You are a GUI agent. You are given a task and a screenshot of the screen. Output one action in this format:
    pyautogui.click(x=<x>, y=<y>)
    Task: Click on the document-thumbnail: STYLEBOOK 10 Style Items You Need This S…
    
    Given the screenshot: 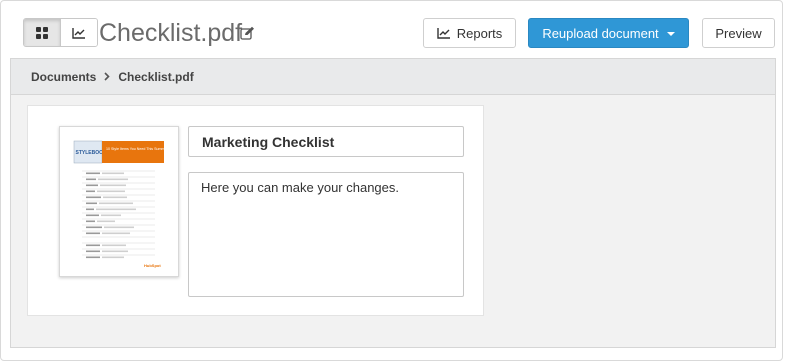 What is the action you would take?
    pyautogui.click(x=119, y=201)
    